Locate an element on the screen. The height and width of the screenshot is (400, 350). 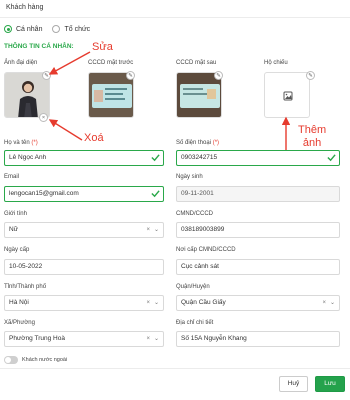
footer-divider is located at coordinates (175, 368).